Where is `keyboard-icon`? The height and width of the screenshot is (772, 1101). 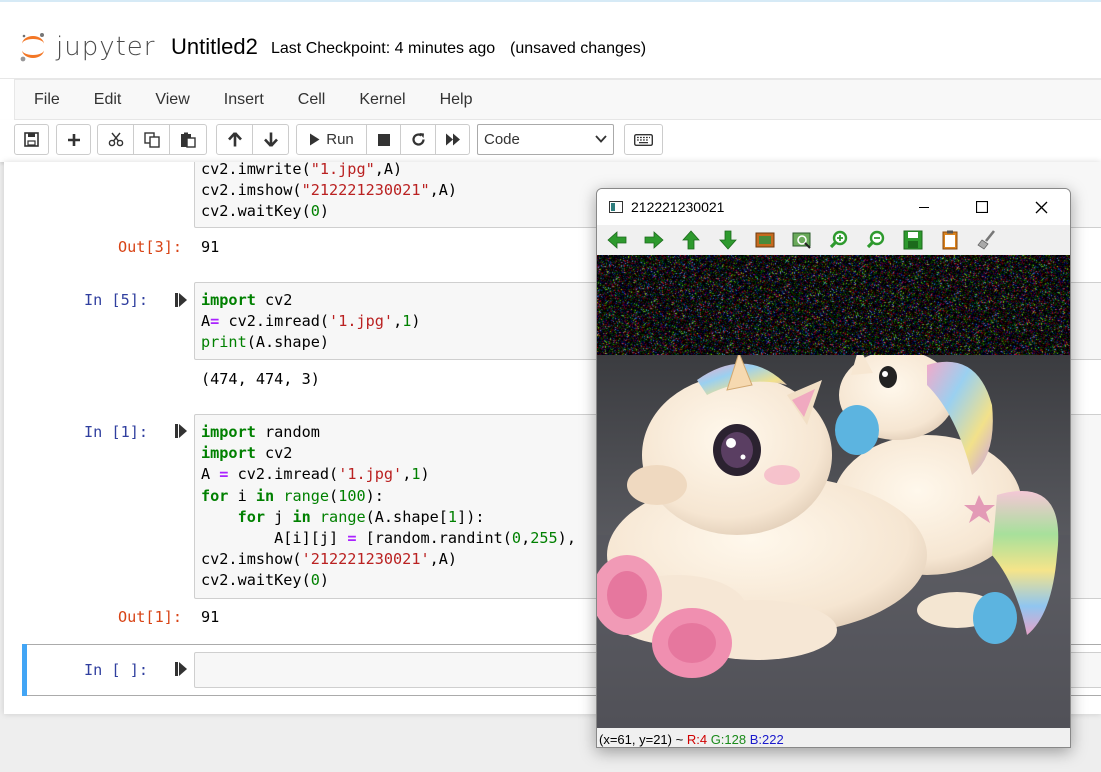 keyboard-icon is located at coordinates (643, 139).